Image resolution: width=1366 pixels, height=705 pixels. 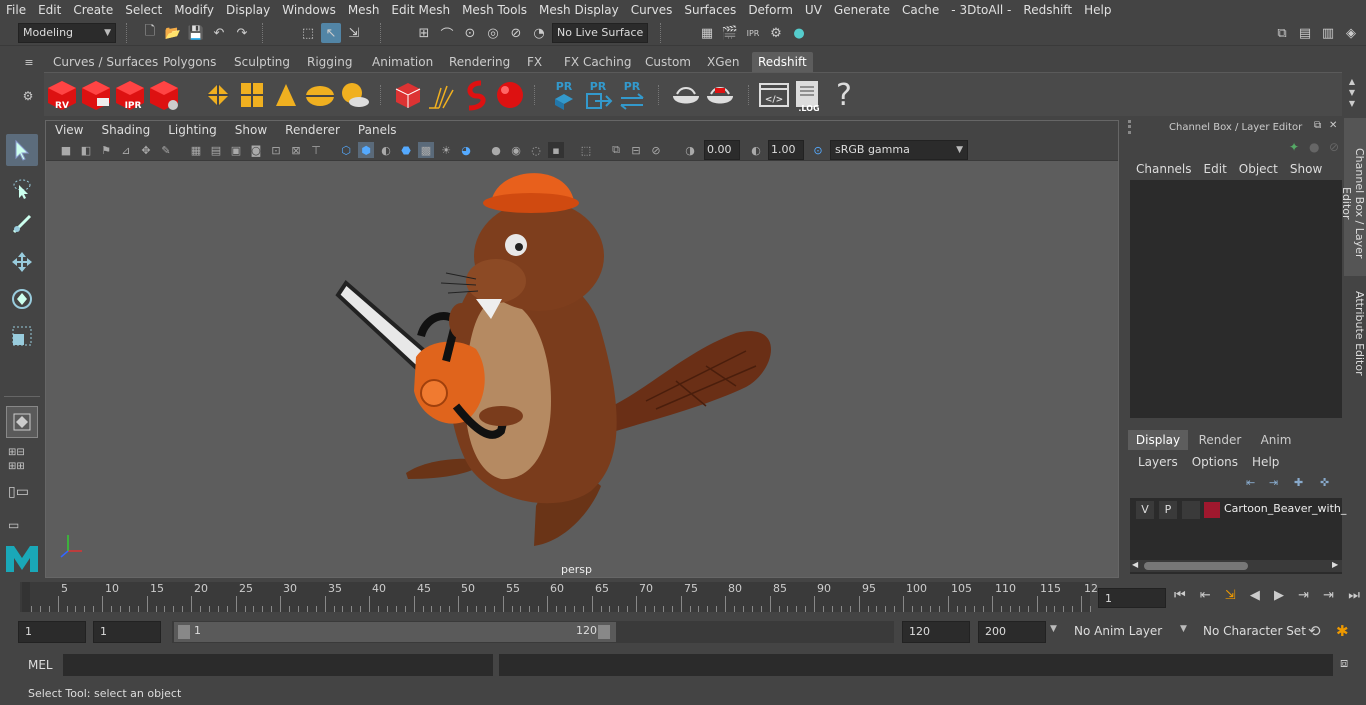 What do you see at coordinates (598, 95) in the screenshot?
I see `redshift-pr-import-icon: PR` at bounding box center [598, 95].